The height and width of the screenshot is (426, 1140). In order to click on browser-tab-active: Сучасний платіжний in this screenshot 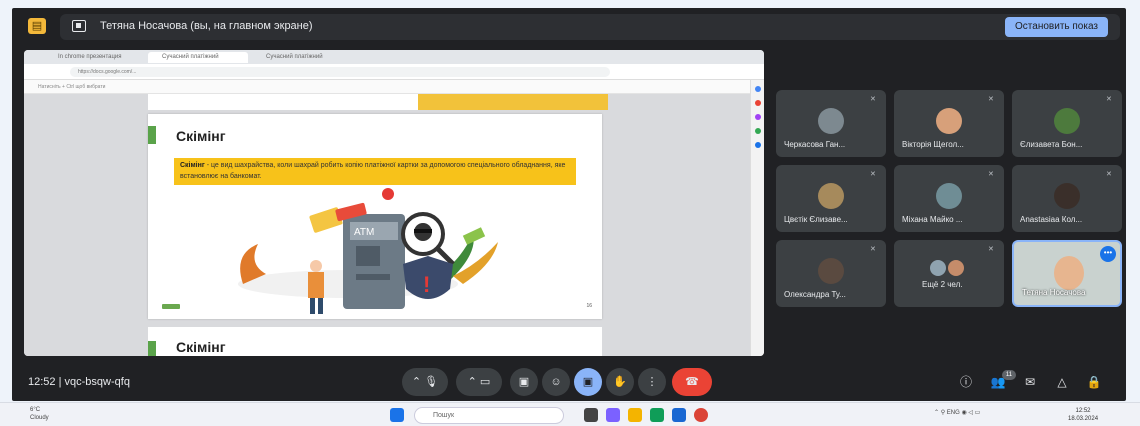, I will do `click(198, 57)`.